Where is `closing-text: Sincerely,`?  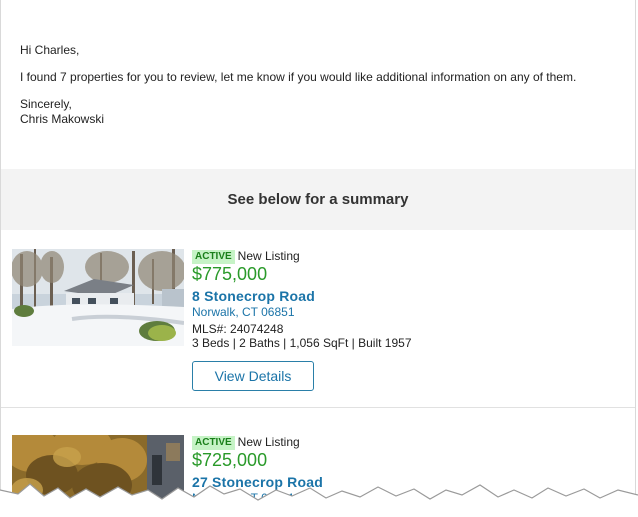 closing-text: Sincerely, is located at coordinates (46, 104).